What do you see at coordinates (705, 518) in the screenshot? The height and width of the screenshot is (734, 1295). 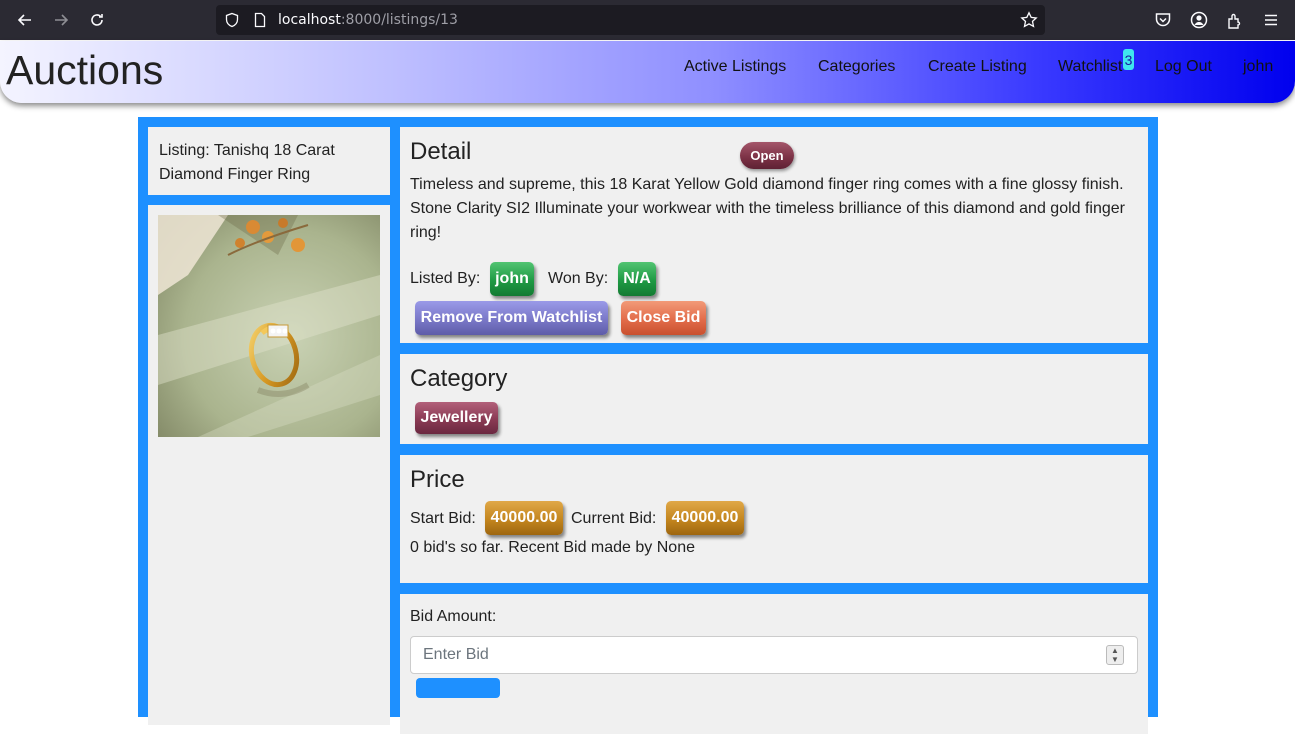 I see `current-bid-badge: 40000.00` at bounding box center [705, 518].